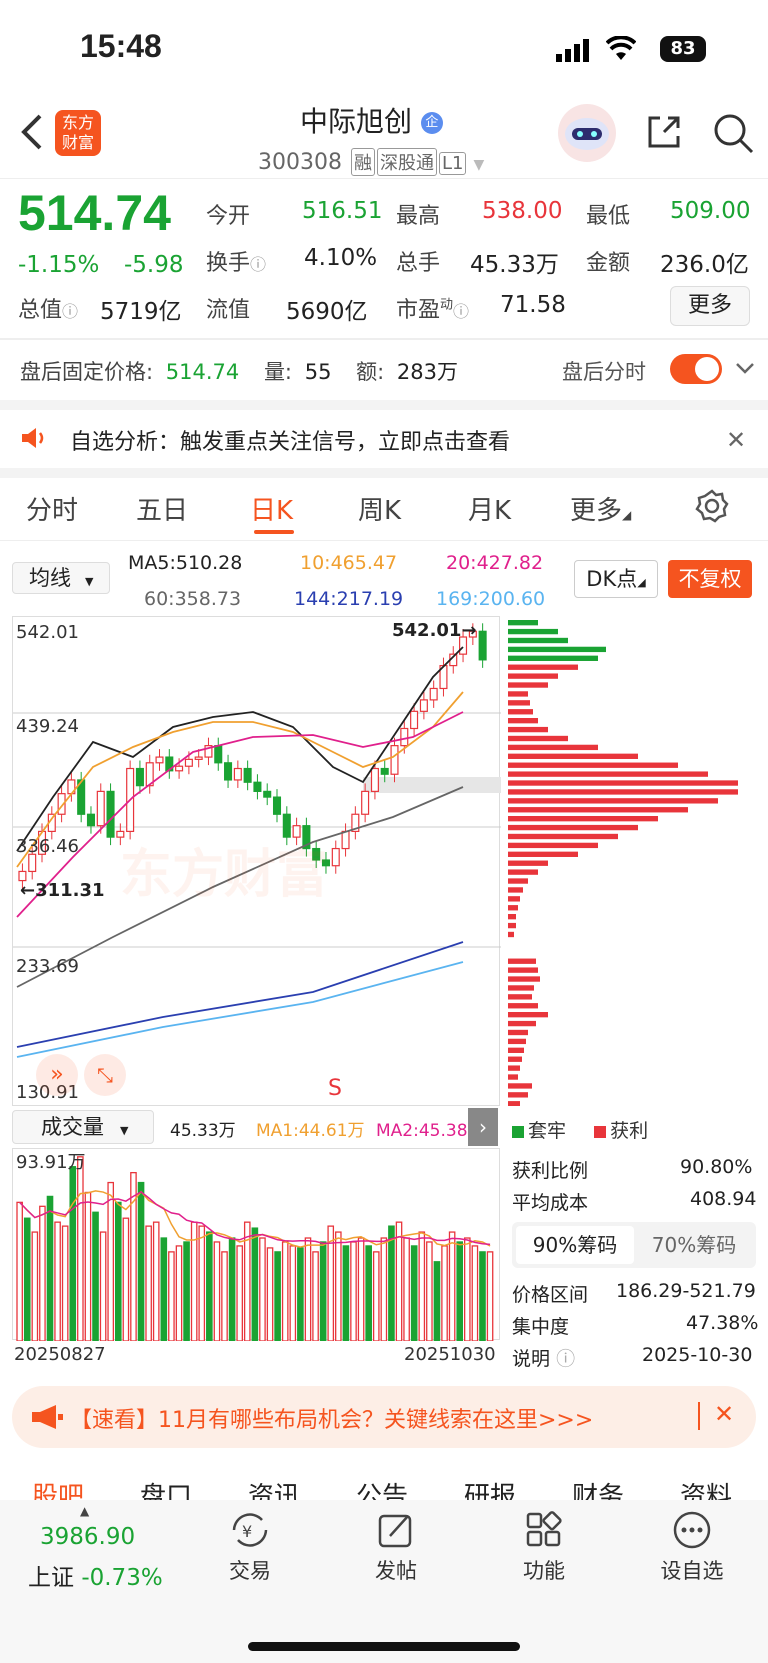  What do you see at coordinates (575, 1245) in the screenshot?
I see `tab-chip90: 90%筹码` at bounding box center [575, 1245].